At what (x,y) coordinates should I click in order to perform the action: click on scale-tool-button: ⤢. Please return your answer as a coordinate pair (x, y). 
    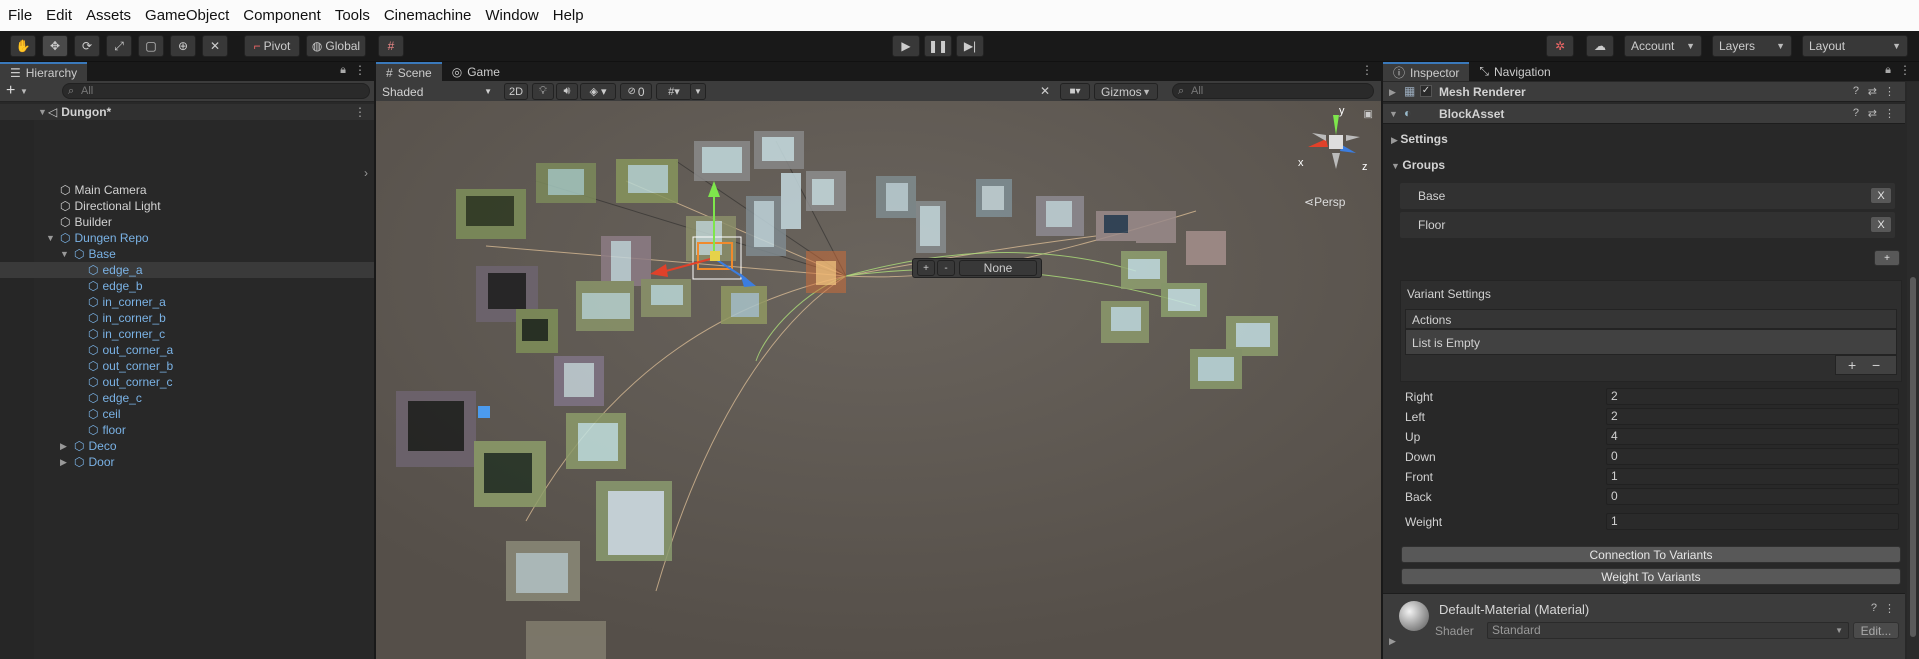
    Looking at the image, I should click on (119, 46).